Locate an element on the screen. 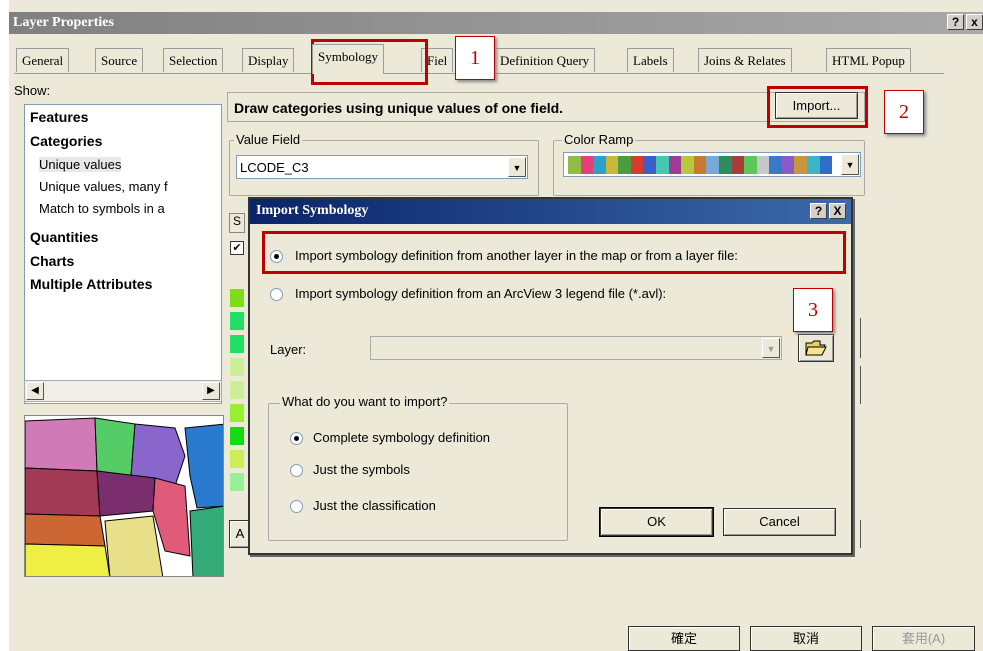 This screenshot has height=651, width=983. tab-joins-relates: Joins & Relates is located at coordinates (745, 60).